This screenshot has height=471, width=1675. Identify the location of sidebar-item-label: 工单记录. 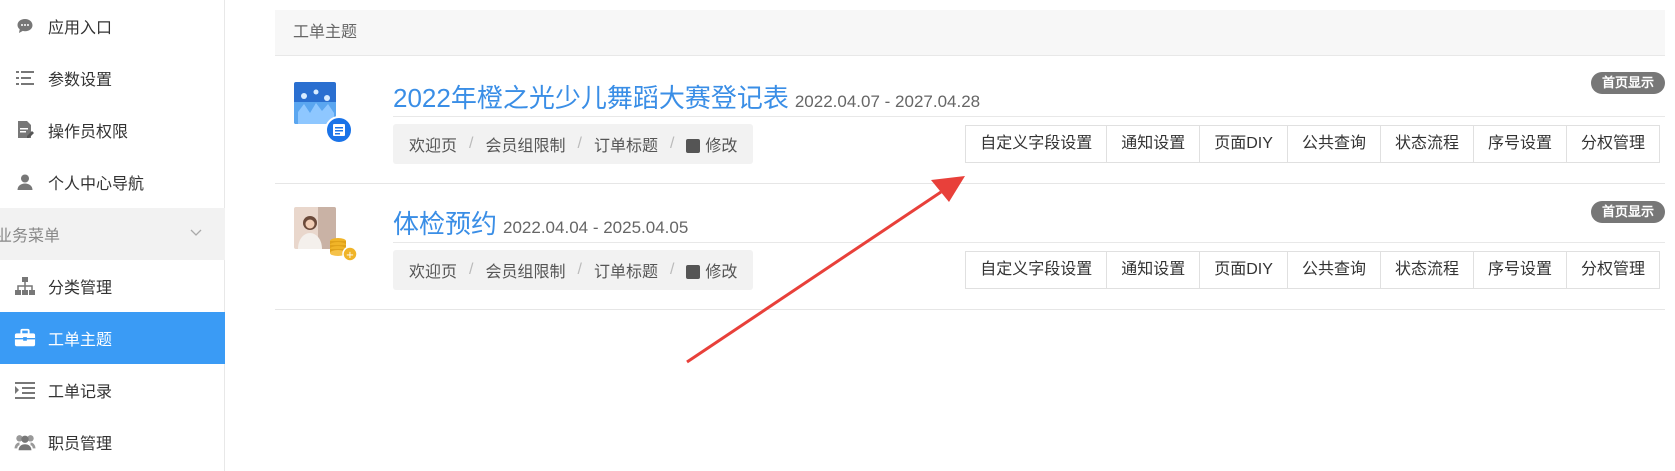
(80, 392).